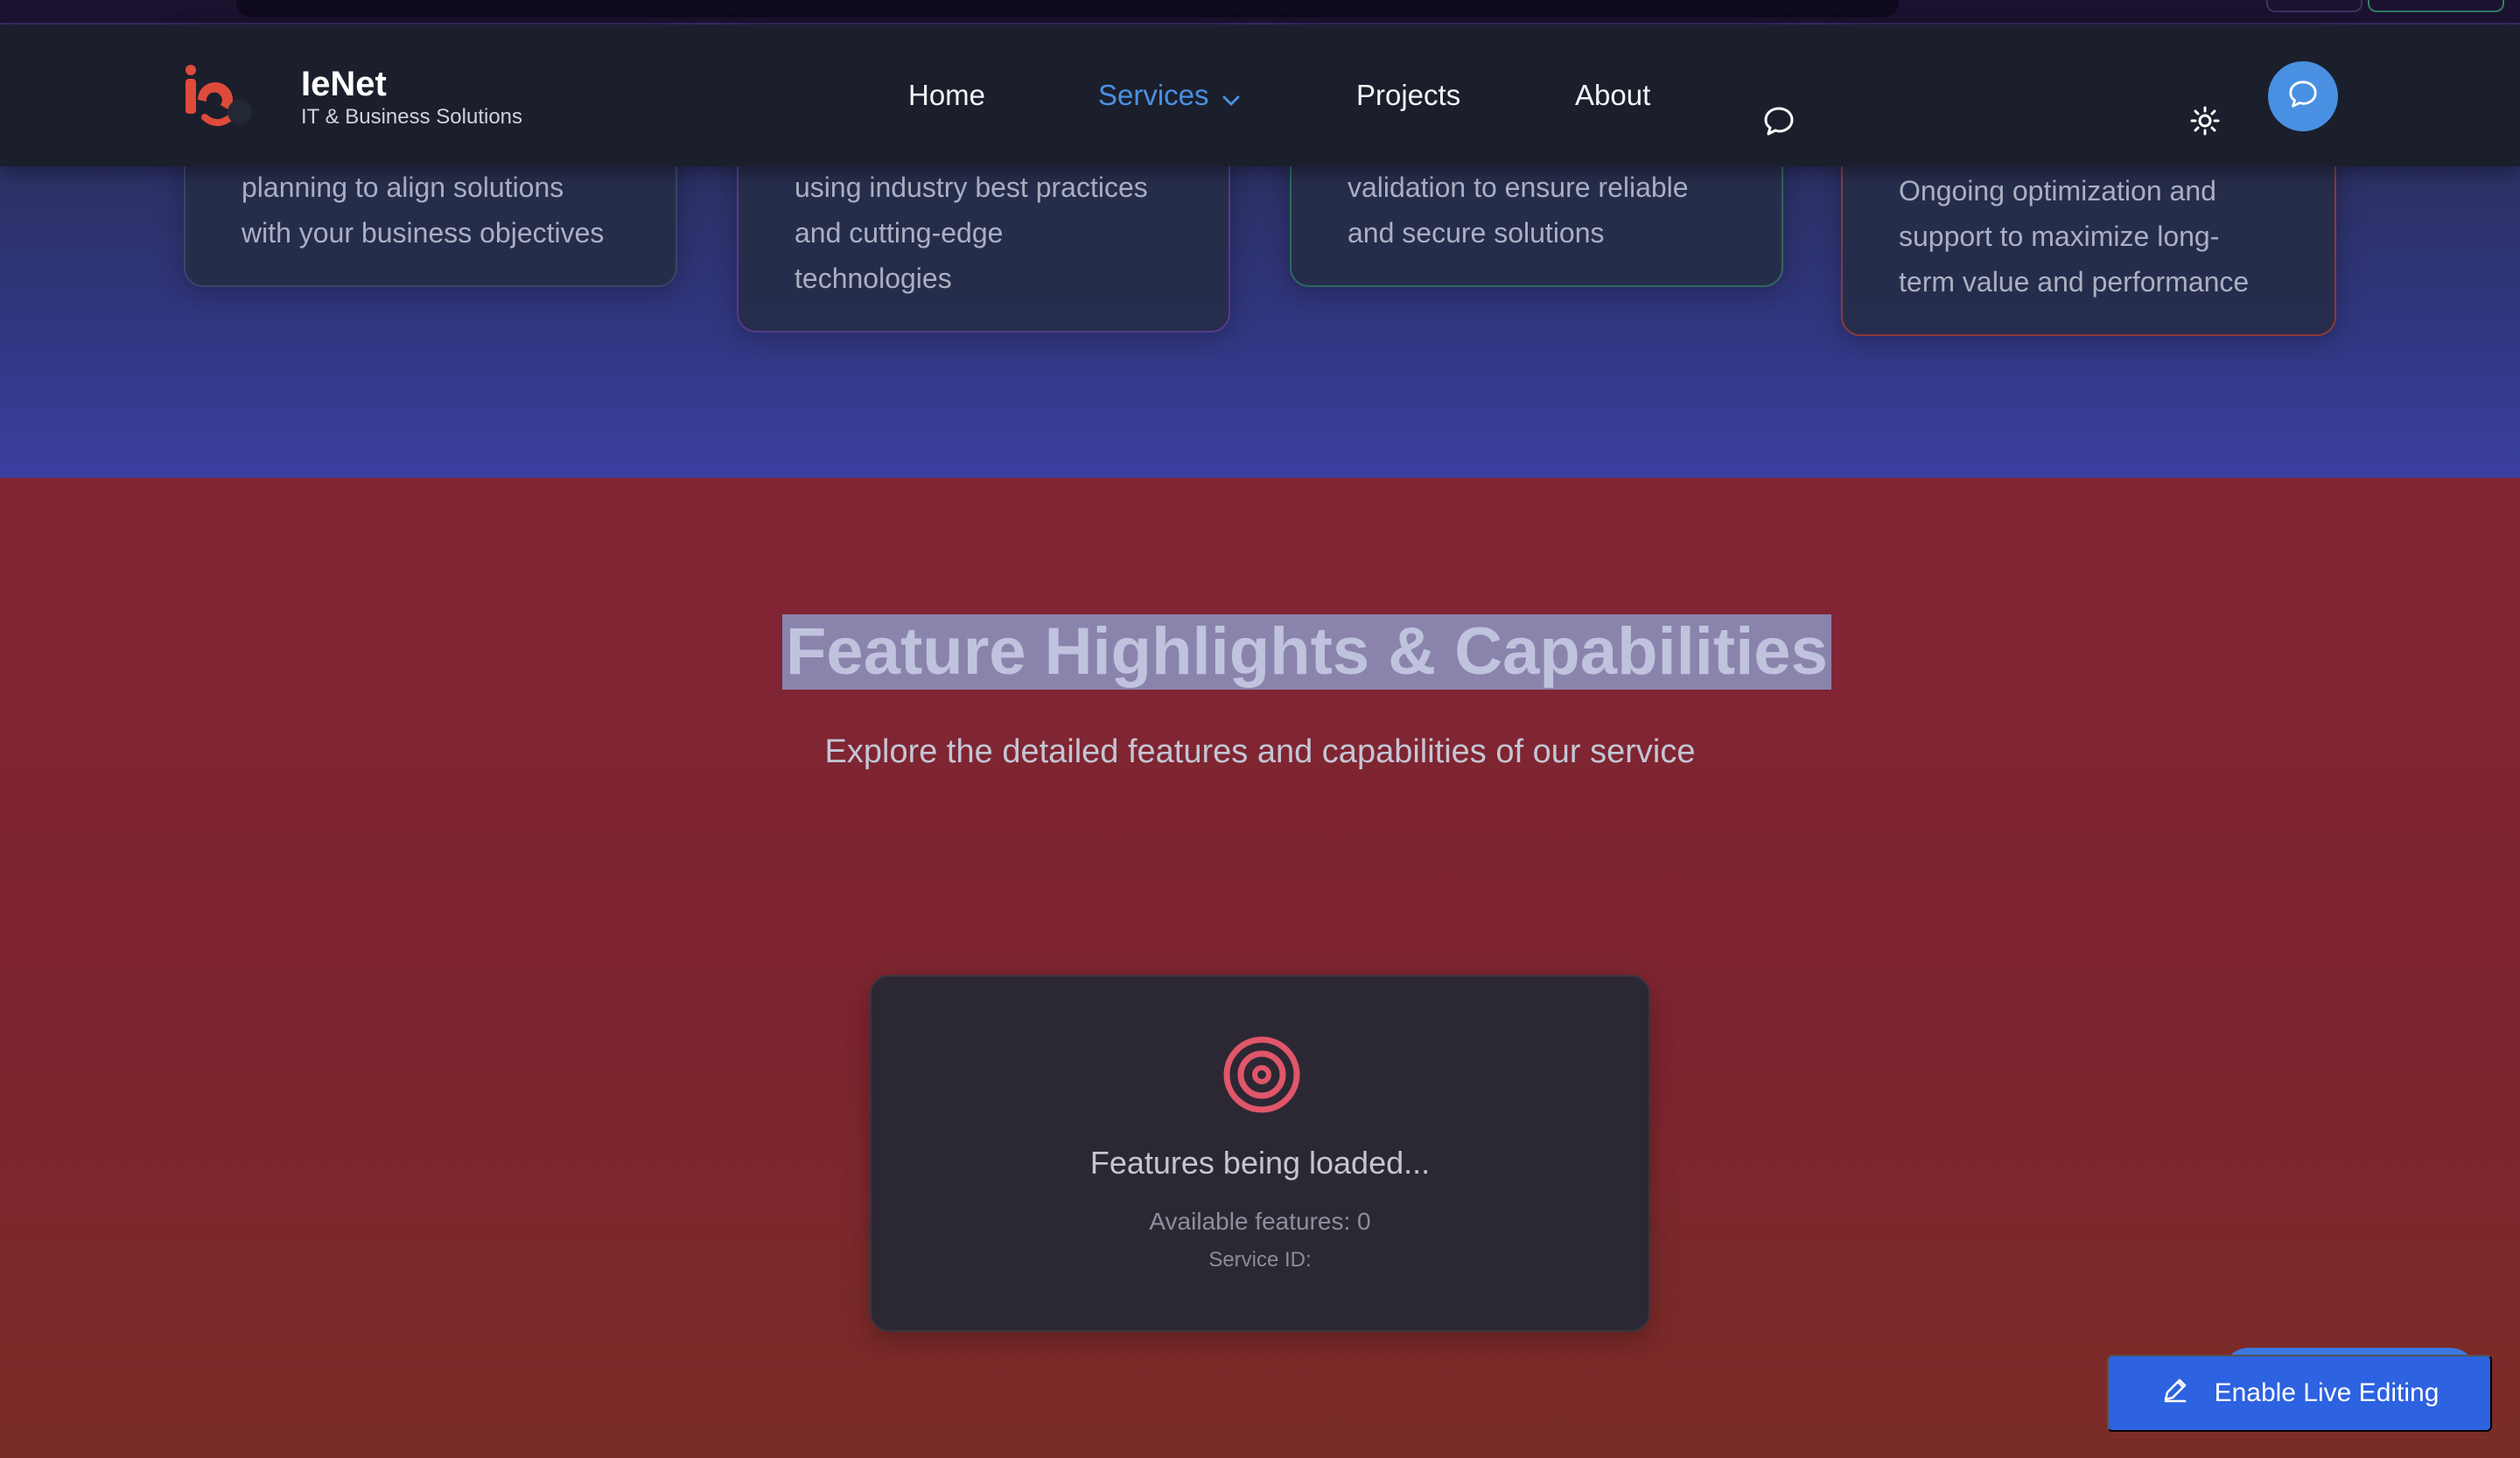  Describe the element at coordinates (2205, 123) in the screenshot. I see `sun-icon` at that location.